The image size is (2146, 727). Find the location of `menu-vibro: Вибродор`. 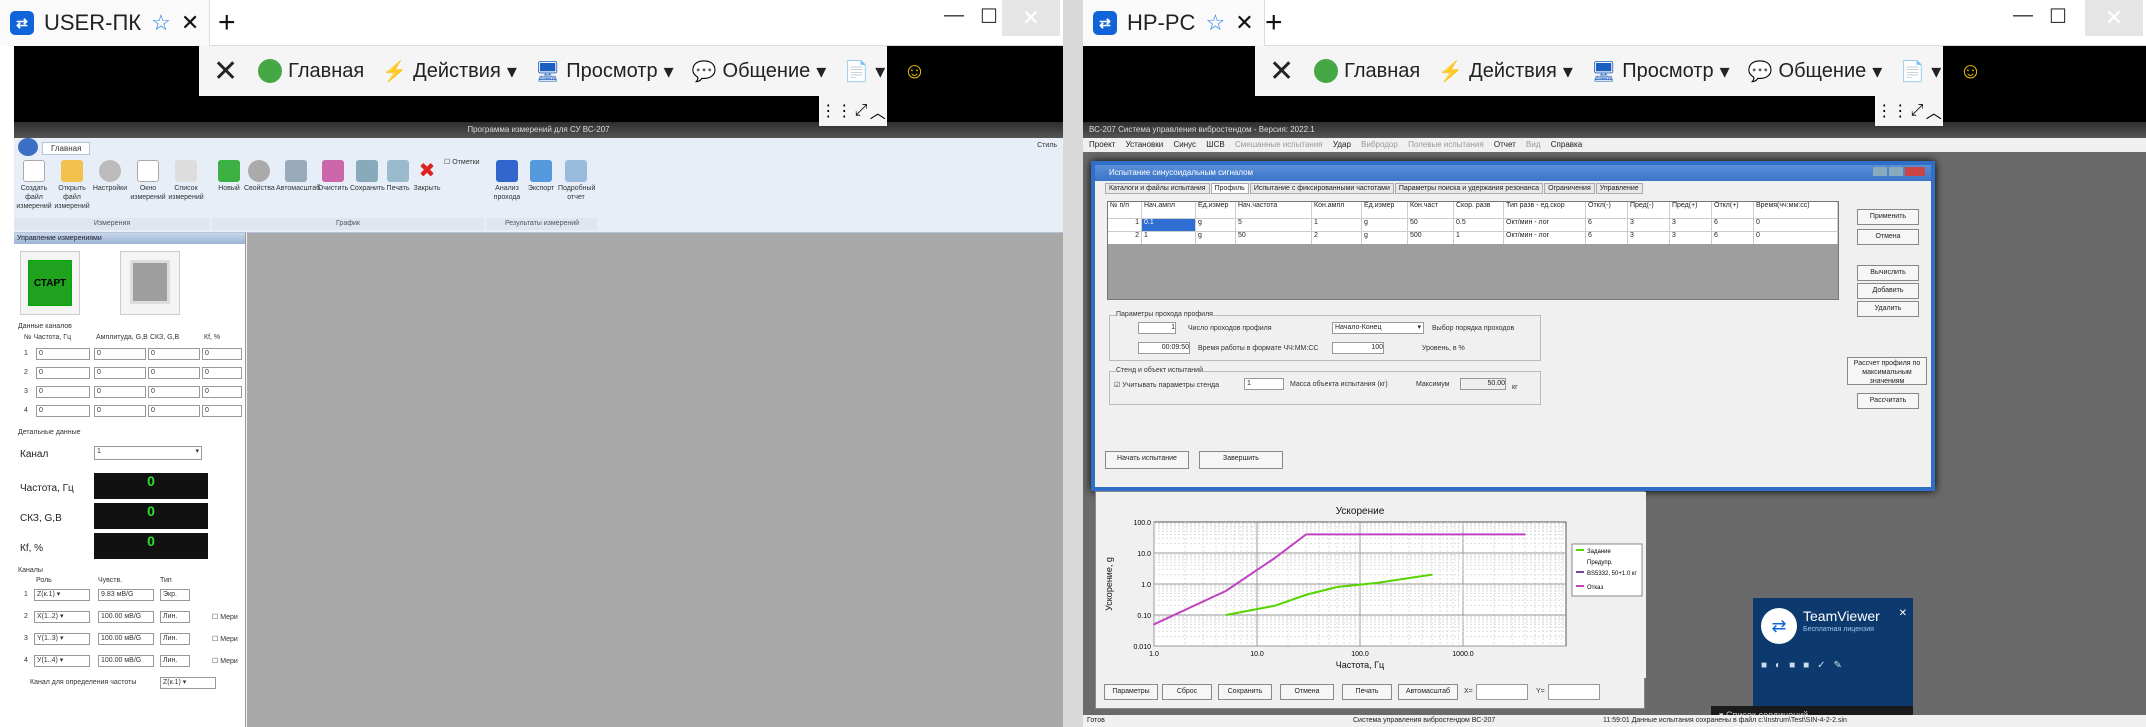

menu-vibro: Вибродор is located at coordinates (1379, 144).